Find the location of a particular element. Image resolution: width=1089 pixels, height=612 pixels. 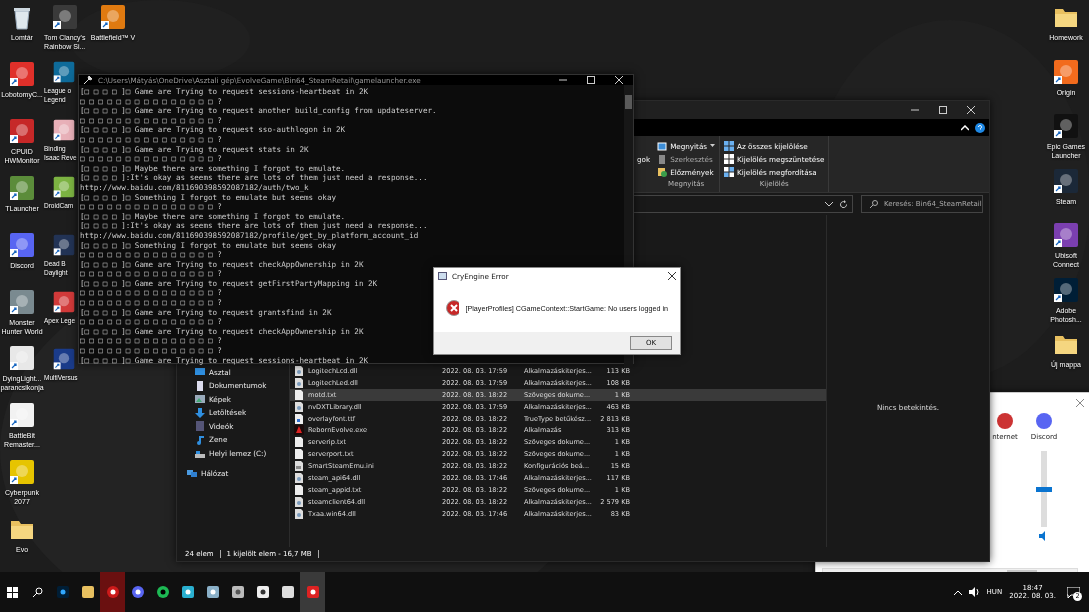

network-icon is located at coordinates (192, 473).